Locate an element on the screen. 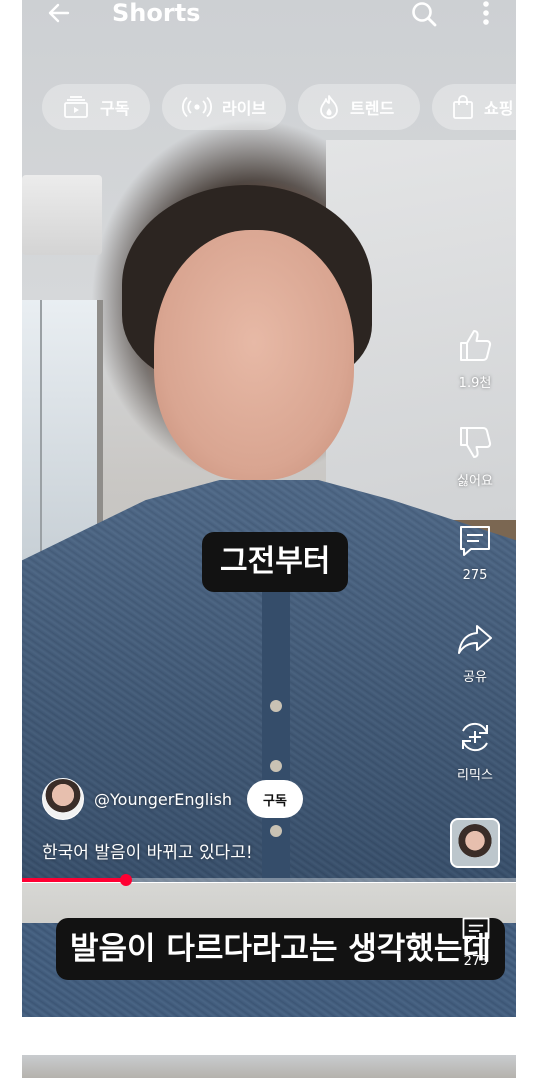 The height and width of the screenshot is (1078, 539). chip-live: 라이브 is located at coordinates (224, 107).